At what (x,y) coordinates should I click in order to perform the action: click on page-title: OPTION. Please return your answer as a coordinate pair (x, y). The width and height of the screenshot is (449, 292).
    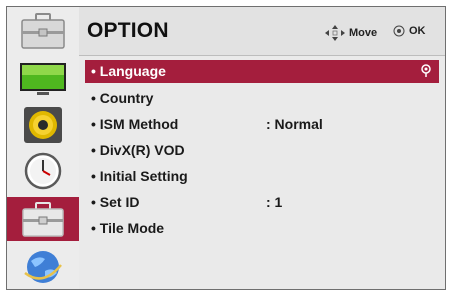
    Looking at the image, I should click on (128, 30).